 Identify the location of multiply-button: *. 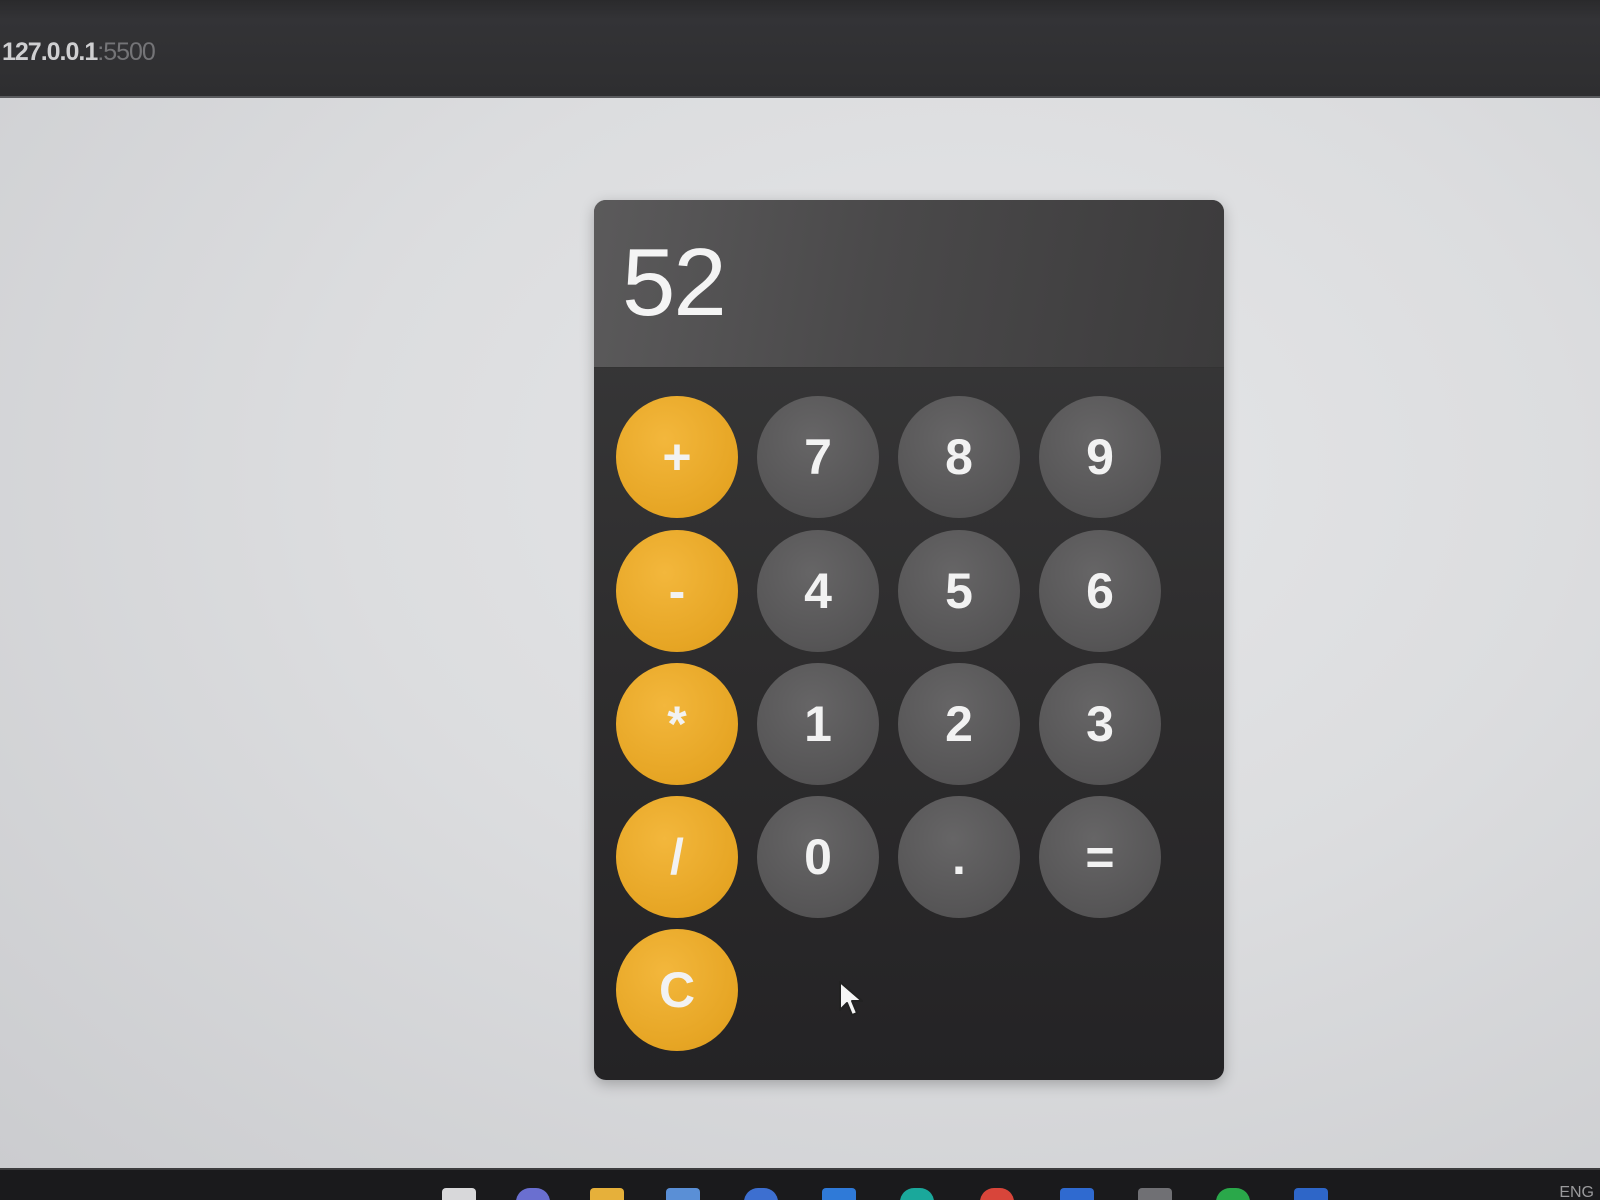
(677, 724).